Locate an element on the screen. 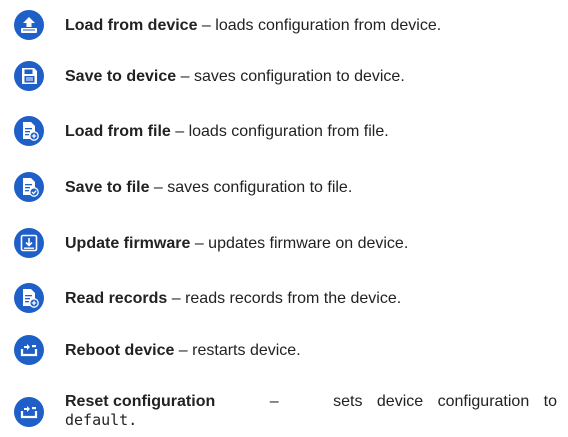  item-label: Reboot device is located at coordinates (120, 350).